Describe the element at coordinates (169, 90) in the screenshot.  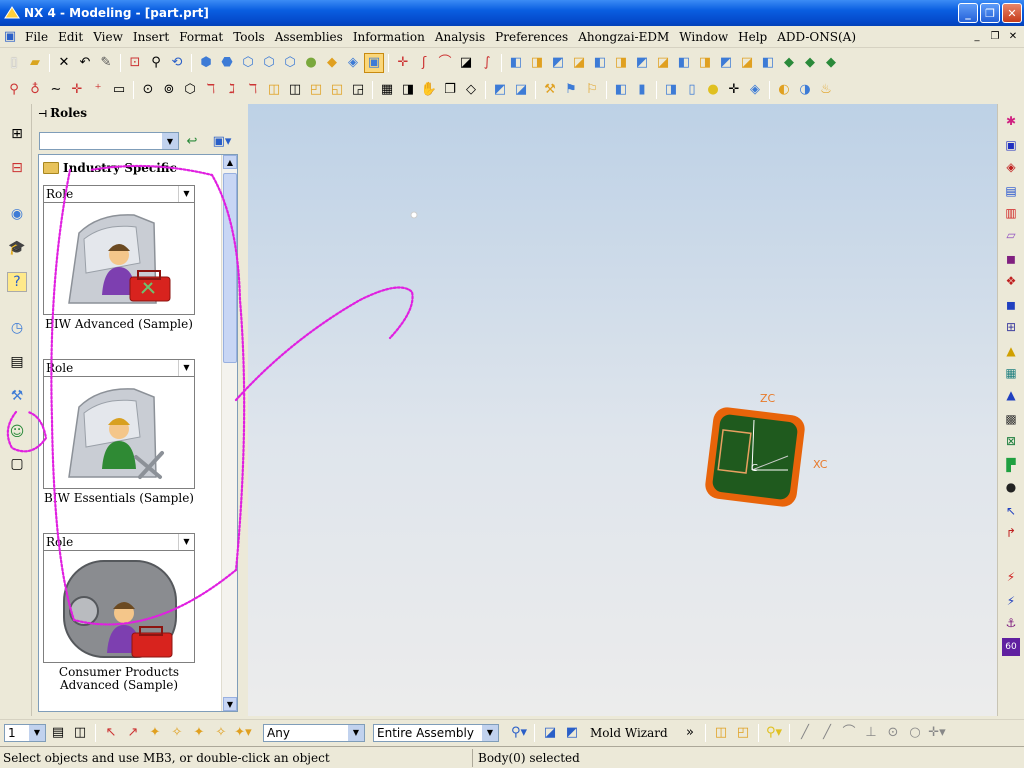
I see `cylinder-icon: ⊚` at that location.